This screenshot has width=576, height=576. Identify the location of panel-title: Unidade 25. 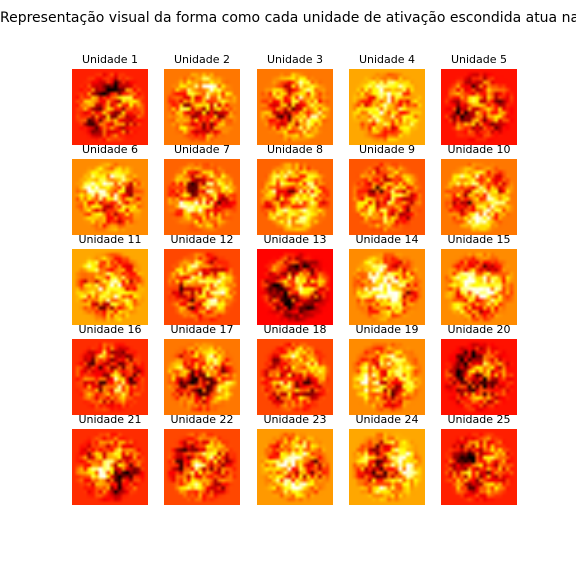
(479, 419).